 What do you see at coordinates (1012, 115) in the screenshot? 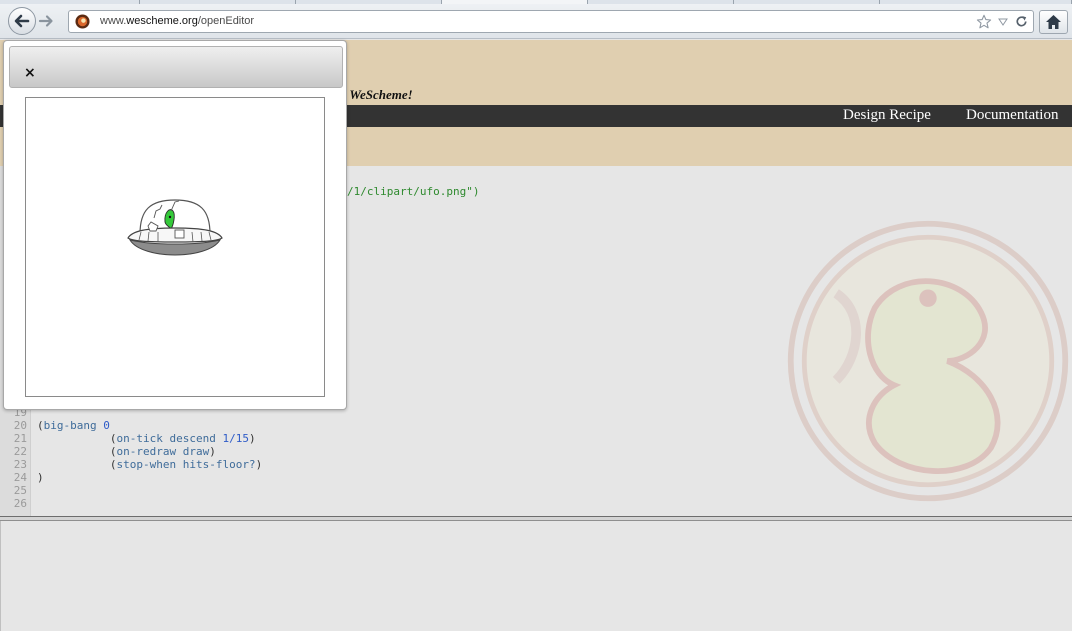
I see `menu-item-documentation: Documentation` at bounding box center [1012, 115].